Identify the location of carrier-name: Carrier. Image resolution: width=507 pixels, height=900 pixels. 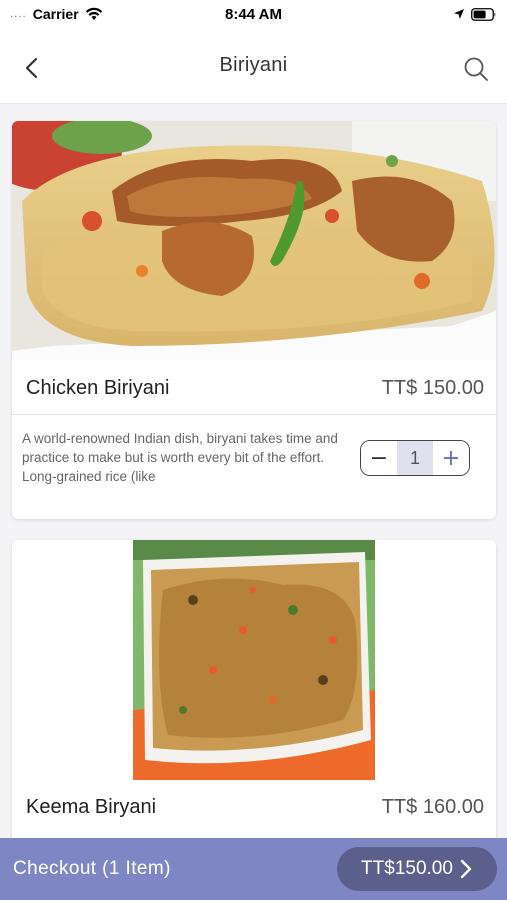
(55, 14).